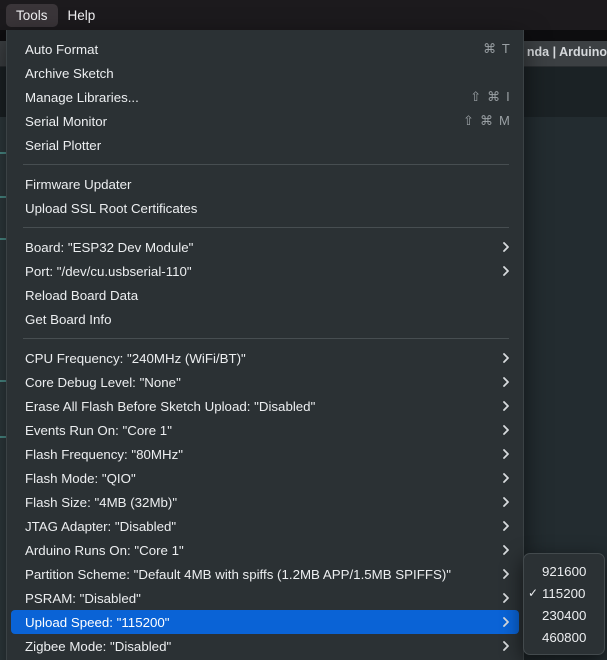 The image size is (607, 660). I want to click on menu-item-auto-format: Auto Format ⌘ T, so click(265, 49).